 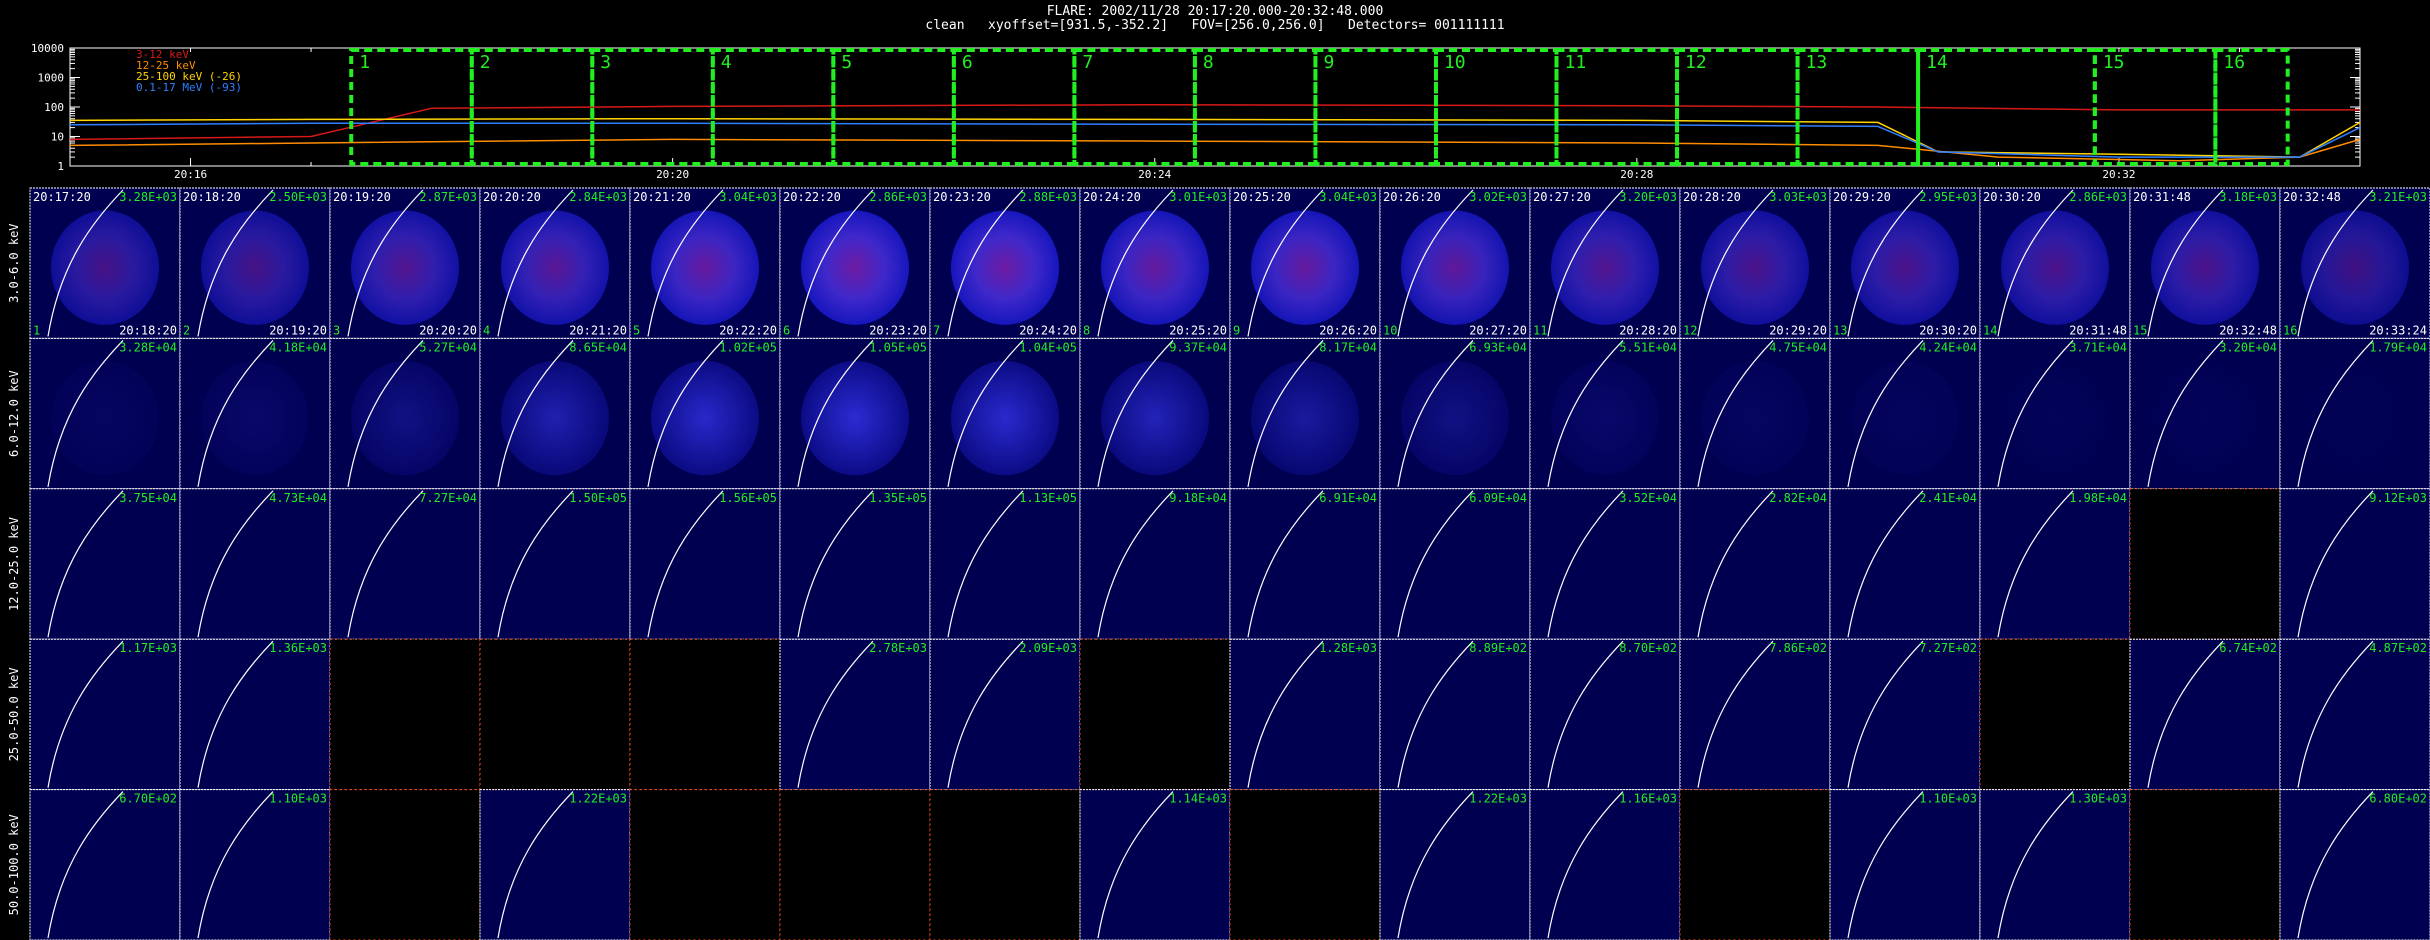 What do you see at coordinates (1328, 62) in the screenshot?
I see `interval-box-label: 9` at bounding box center [1328, 62].